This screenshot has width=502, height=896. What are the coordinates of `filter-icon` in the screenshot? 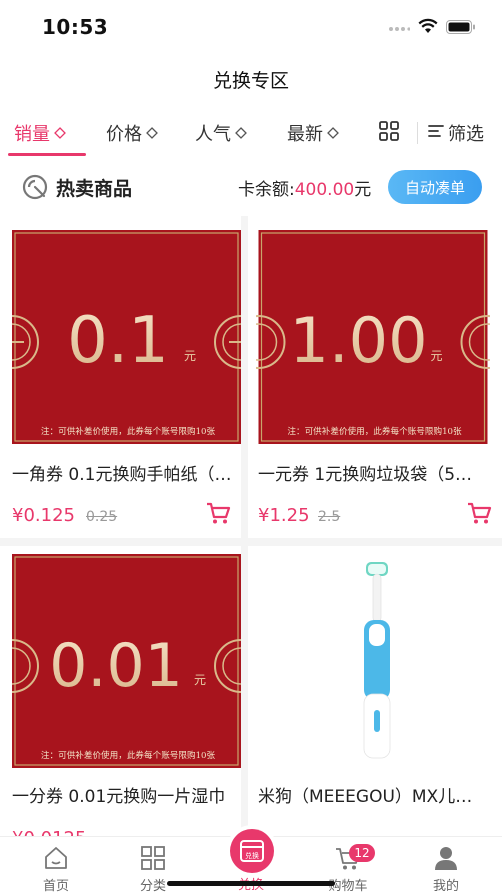 It's located at (436, 133).